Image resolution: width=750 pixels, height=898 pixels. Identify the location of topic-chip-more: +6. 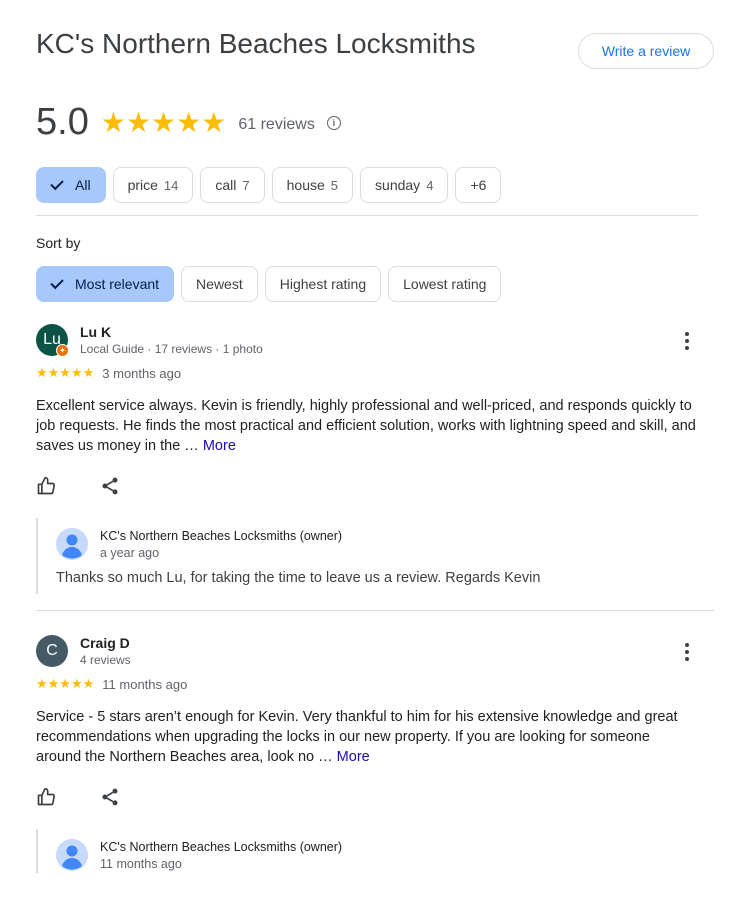
(478, 185).